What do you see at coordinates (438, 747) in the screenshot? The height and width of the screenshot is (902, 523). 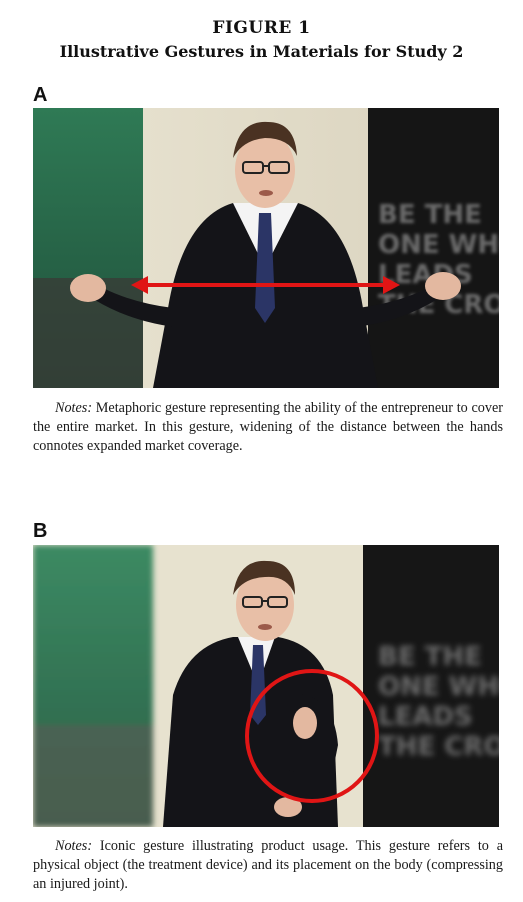 I see `banner-text-line: THE CROW` at bounding box center [438, 747].